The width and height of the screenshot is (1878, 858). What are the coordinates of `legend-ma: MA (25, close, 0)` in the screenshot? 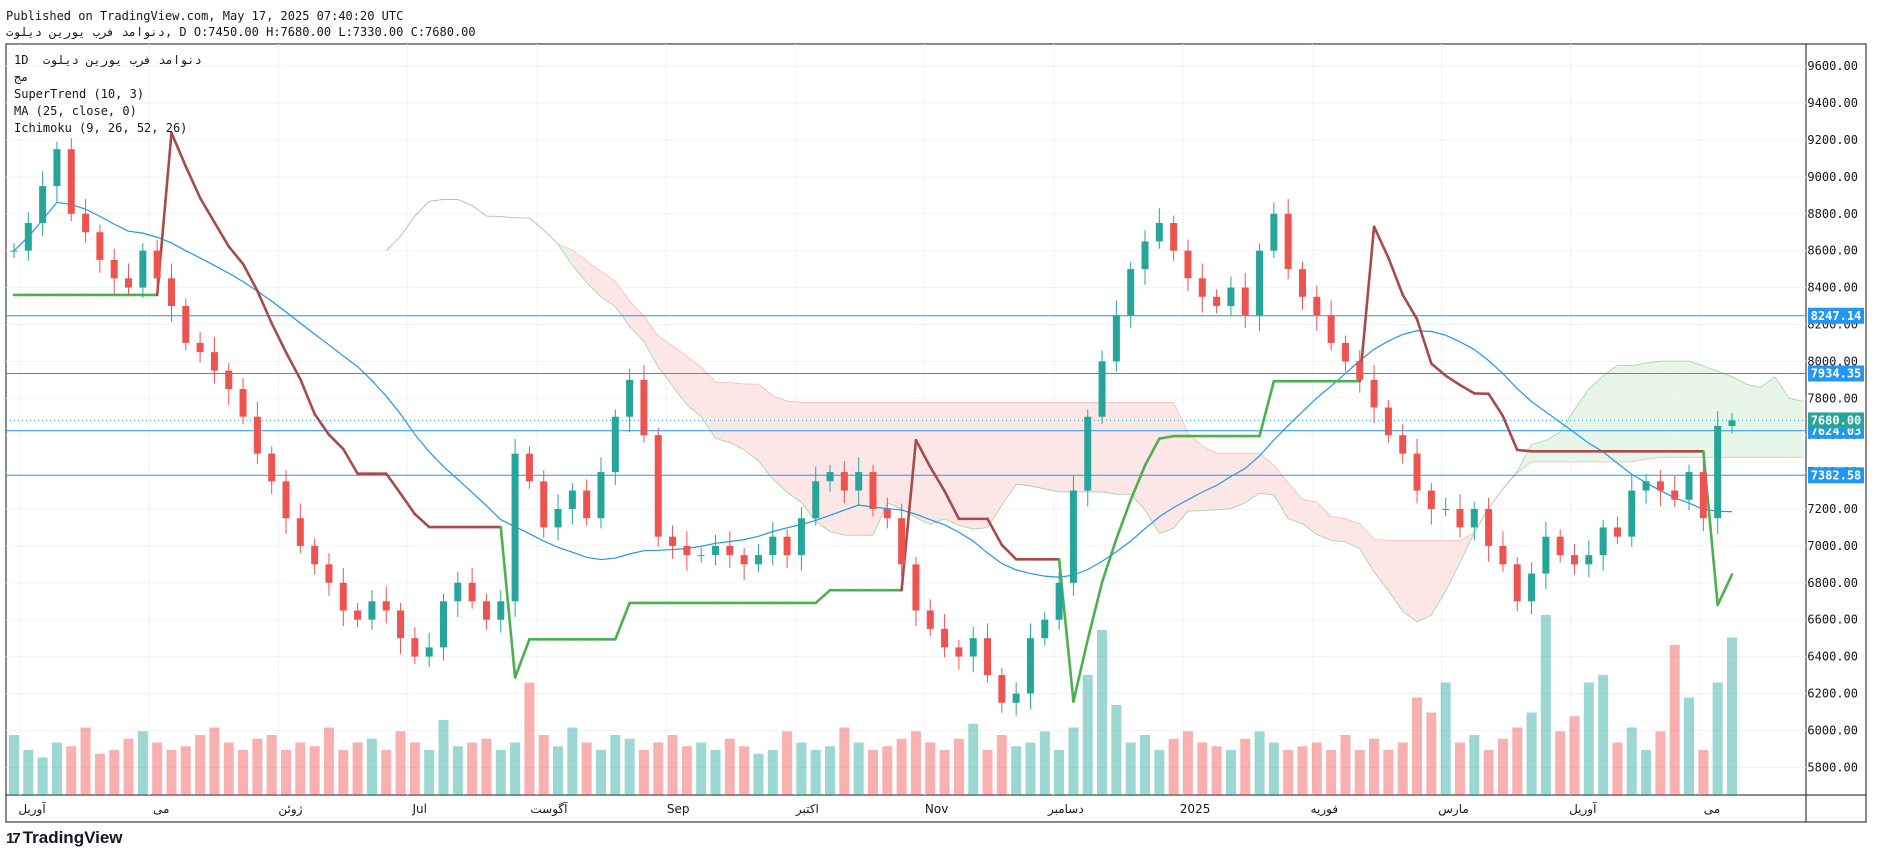 It's located at (108, 111).